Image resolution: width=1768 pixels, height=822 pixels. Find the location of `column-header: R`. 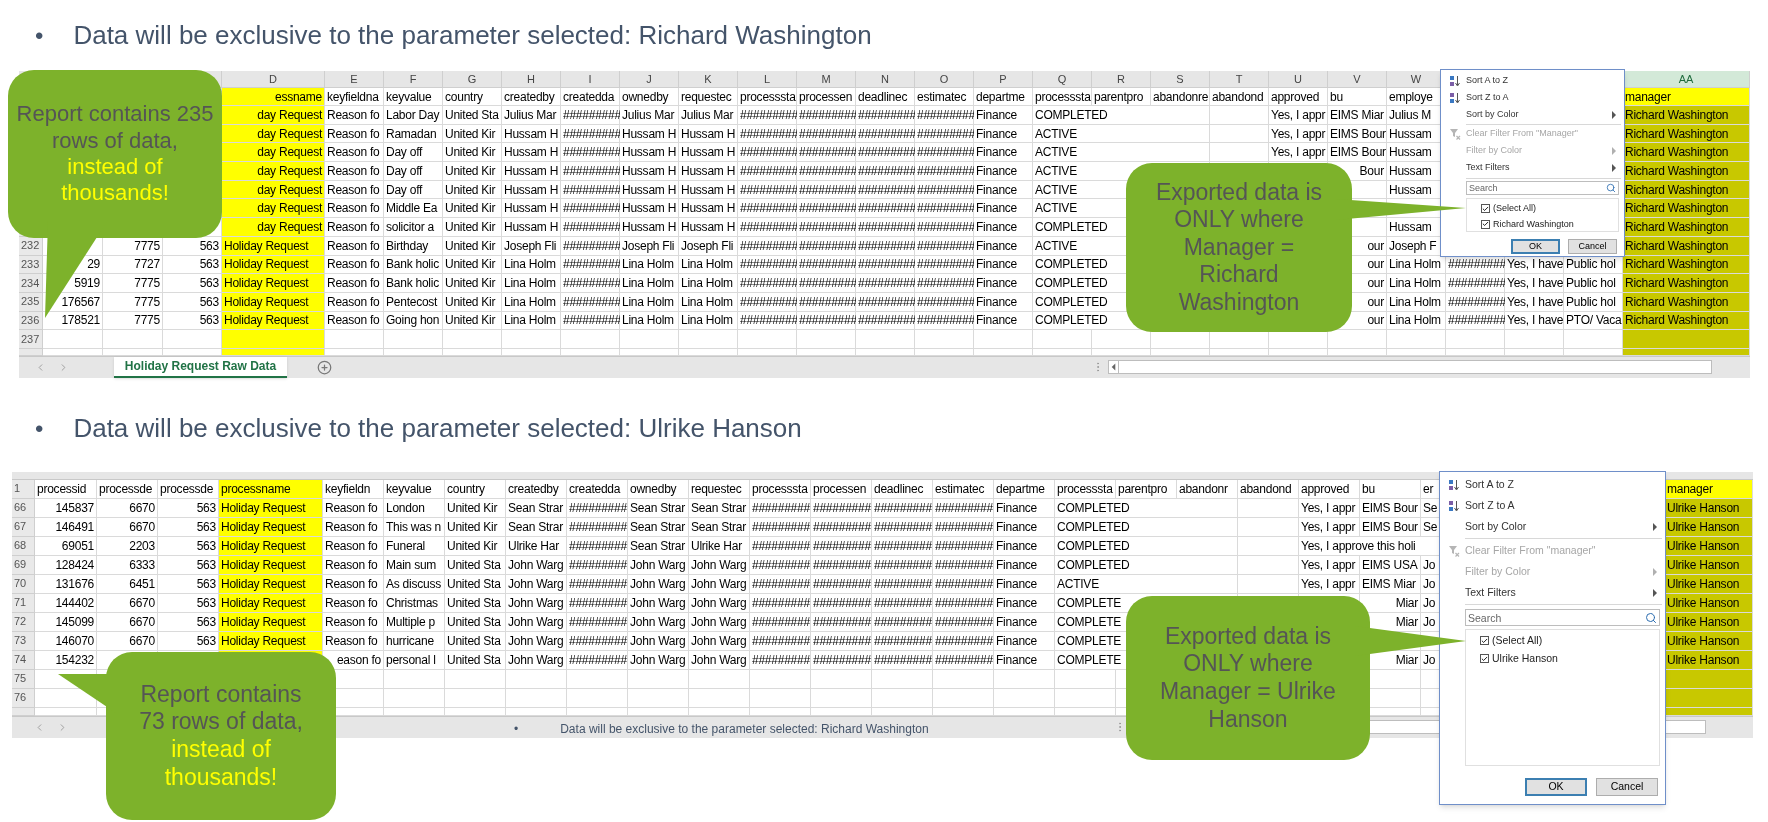

column-header: R is located at coordinates (1121, 79).